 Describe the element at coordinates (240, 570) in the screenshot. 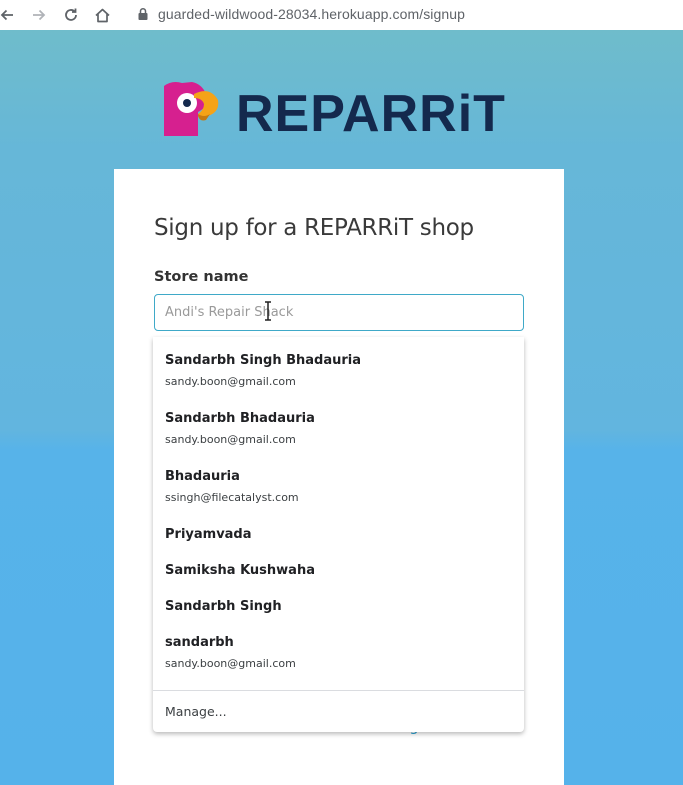

I see `suggestion-name: Samiksha Kushwaha` at that location.